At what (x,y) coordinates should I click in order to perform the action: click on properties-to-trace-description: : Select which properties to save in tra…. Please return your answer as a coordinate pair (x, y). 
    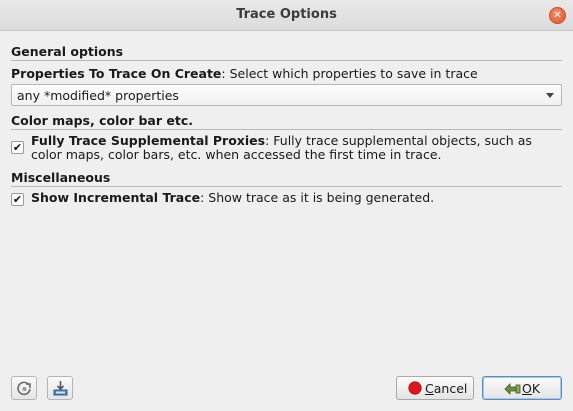
    Looking at the image, I should click on (349, 73).